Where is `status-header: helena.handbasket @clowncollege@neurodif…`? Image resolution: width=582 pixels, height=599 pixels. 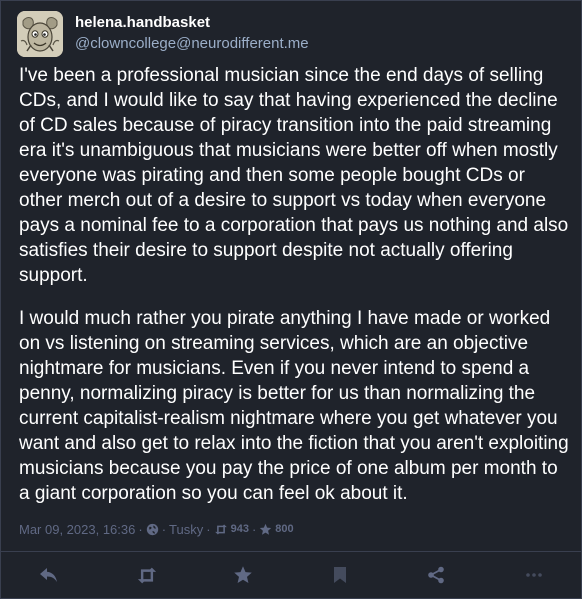 status-header: helena.handbasket @clowncollege@neurodif… is located at coordinates (163, 34).